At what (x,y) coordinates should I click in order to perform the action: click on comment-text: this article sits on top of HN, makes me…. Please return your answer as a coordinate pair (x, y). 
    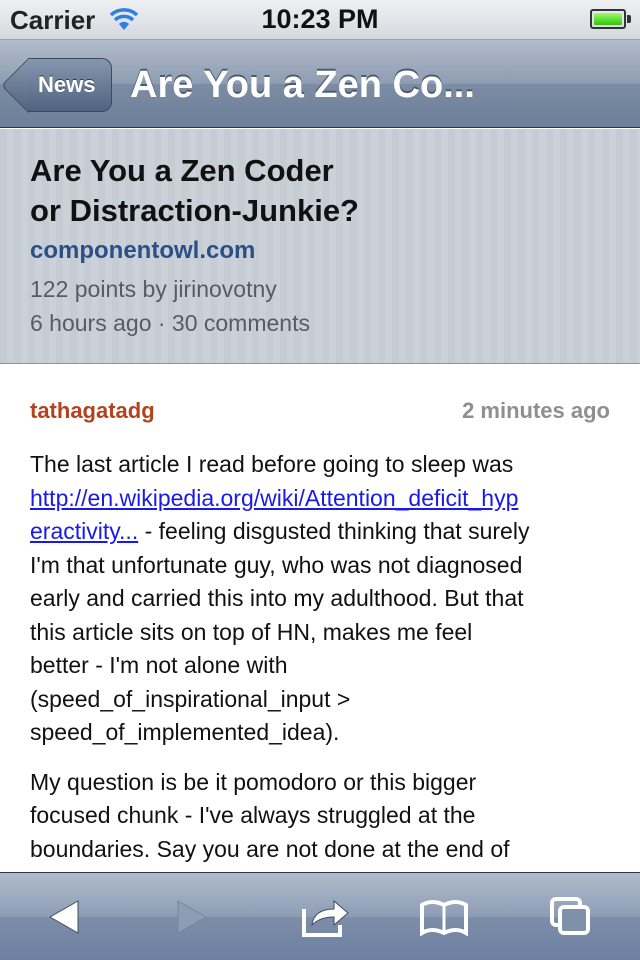
    Looking at the image, I should click on (251, 631).